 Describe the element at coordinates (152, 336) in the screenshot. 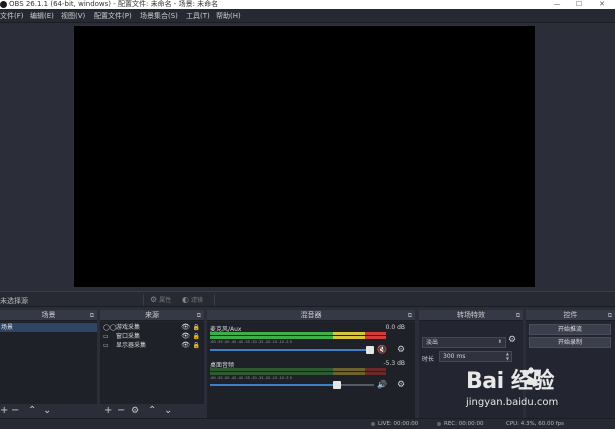

I see `source-item-window-capture: ▭ 窗口采集 👁 🔒` at that location.